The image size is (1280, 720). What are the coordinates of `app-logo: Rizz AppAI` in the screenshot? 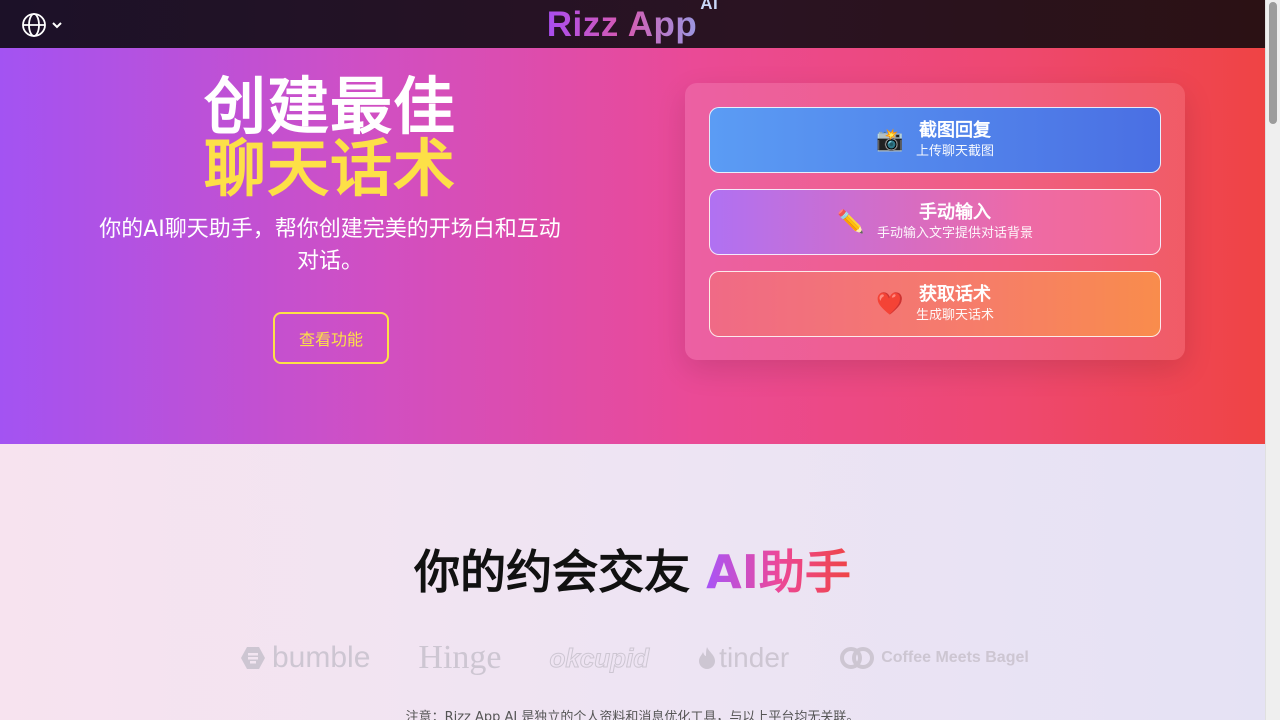 It's located at (632, 22).